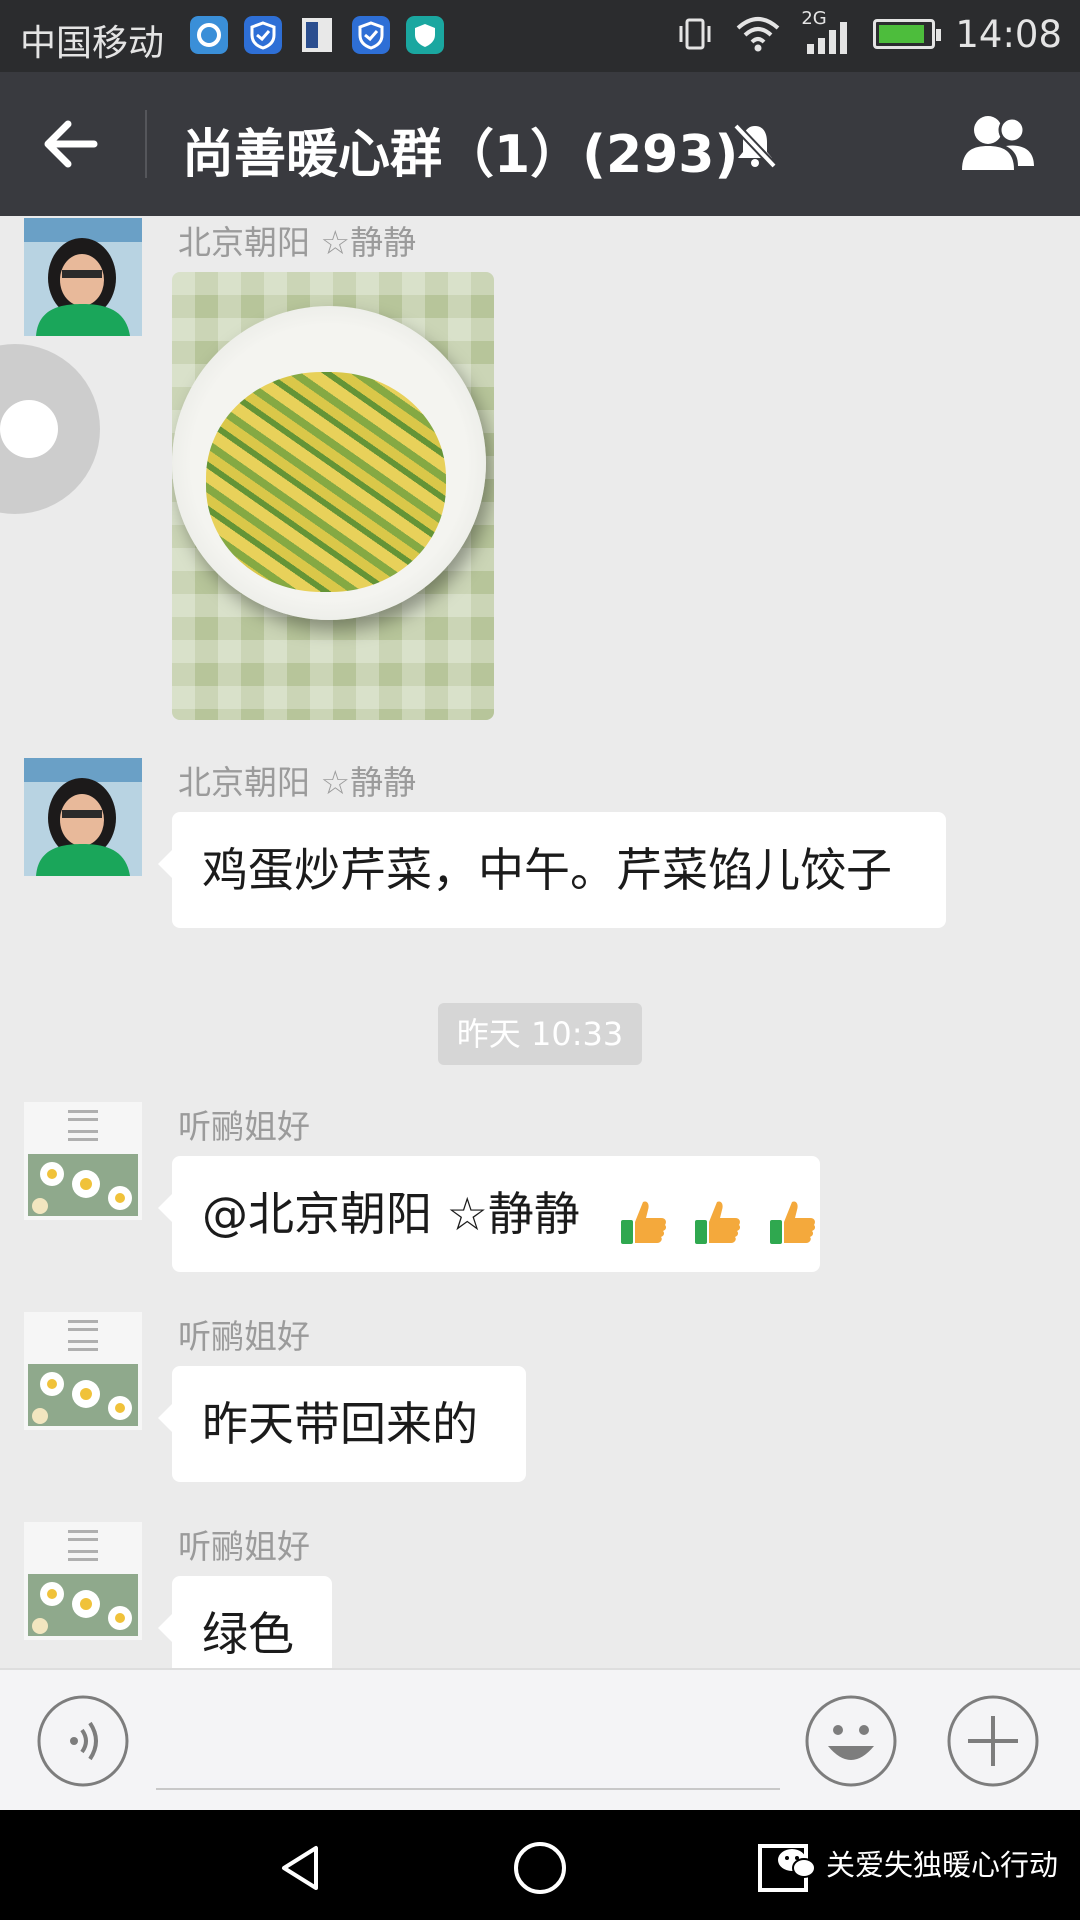 The image size is (1080, 1920). I want to click on nav-home-icon, so click(540, 1868).